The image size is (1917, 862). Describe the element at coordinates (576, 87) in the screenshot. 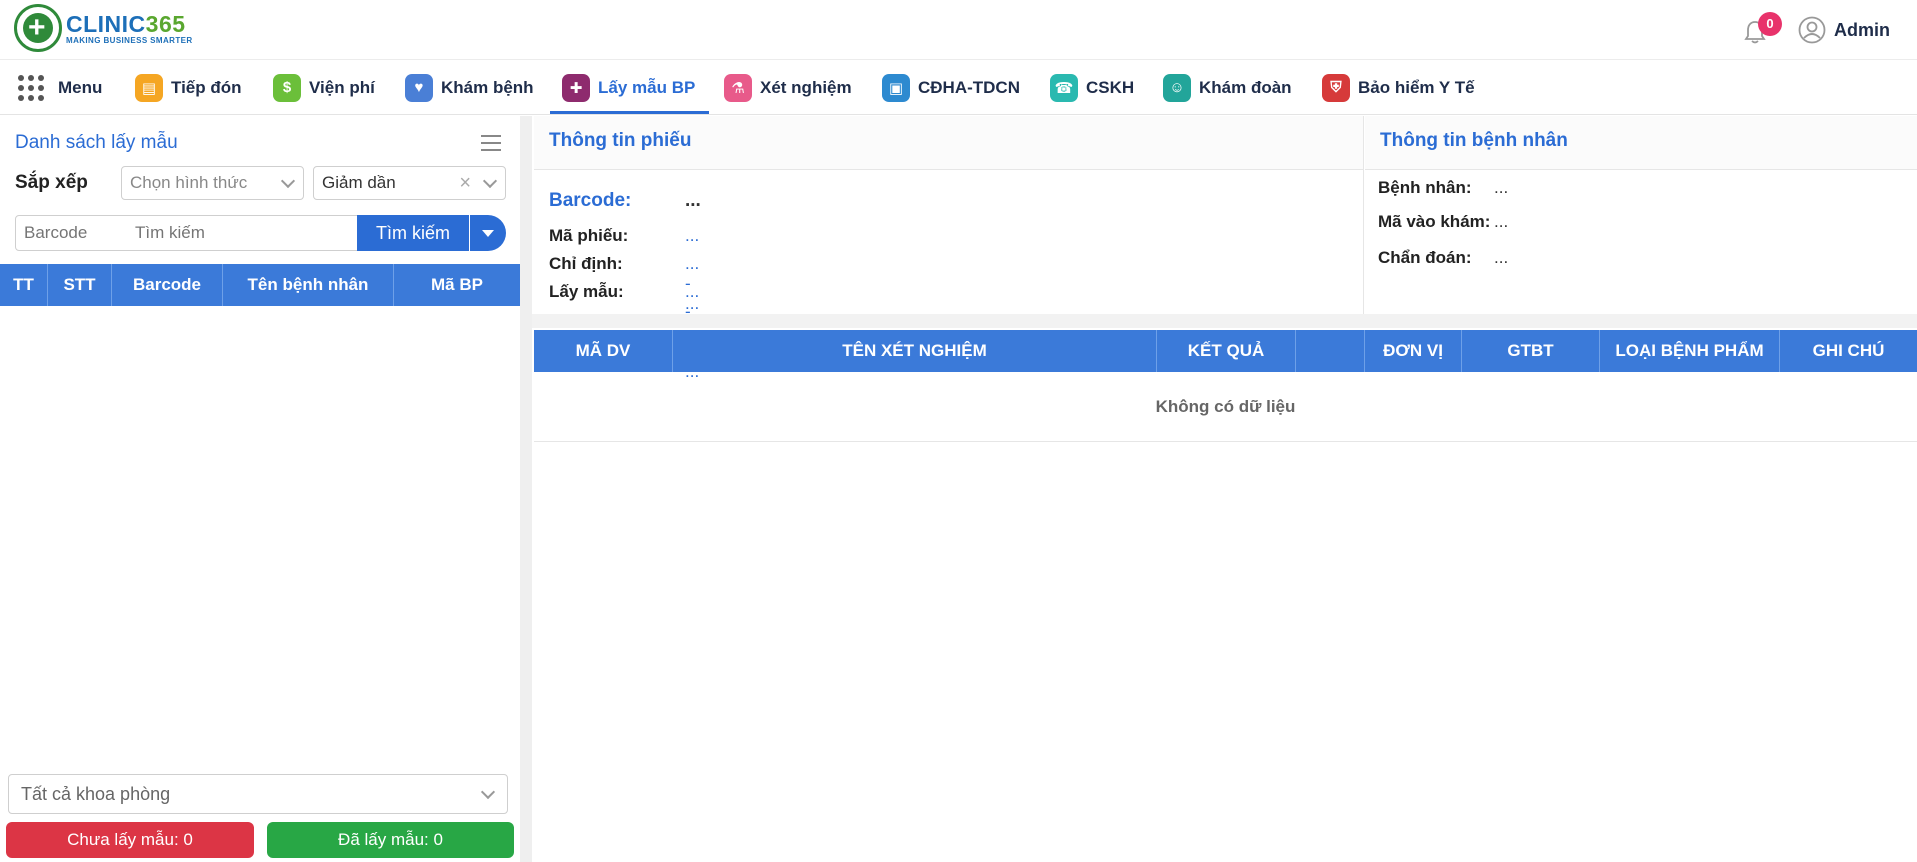

I see `sample-icon: ✚` at that location.